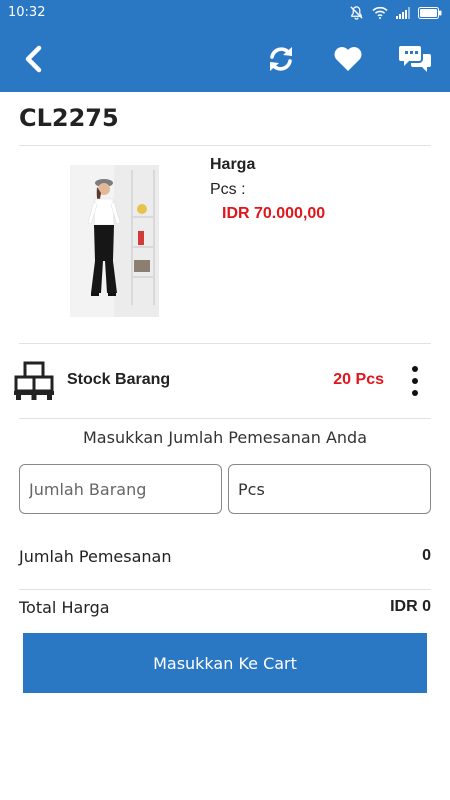  I want to click on battery-icon, so click(430, 12).